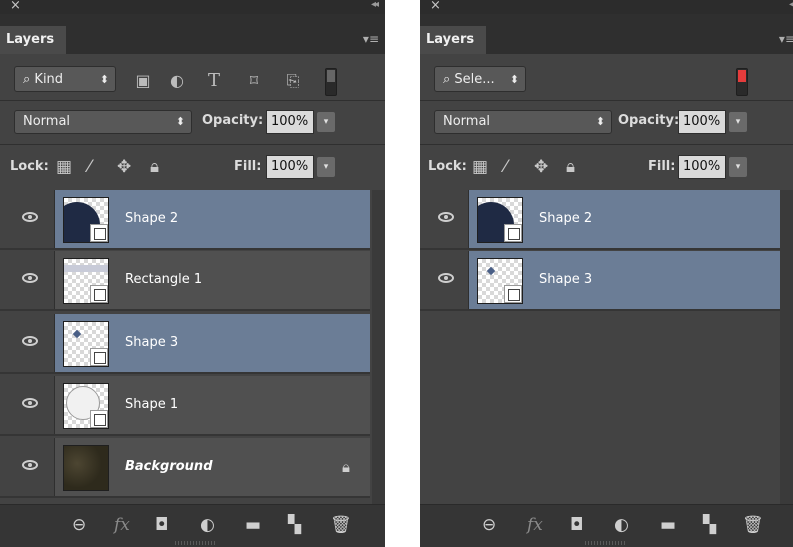 This screenshot has height=547, width=793. I want to click on tab-bar: Layers ▾≡, so click(192, 34).